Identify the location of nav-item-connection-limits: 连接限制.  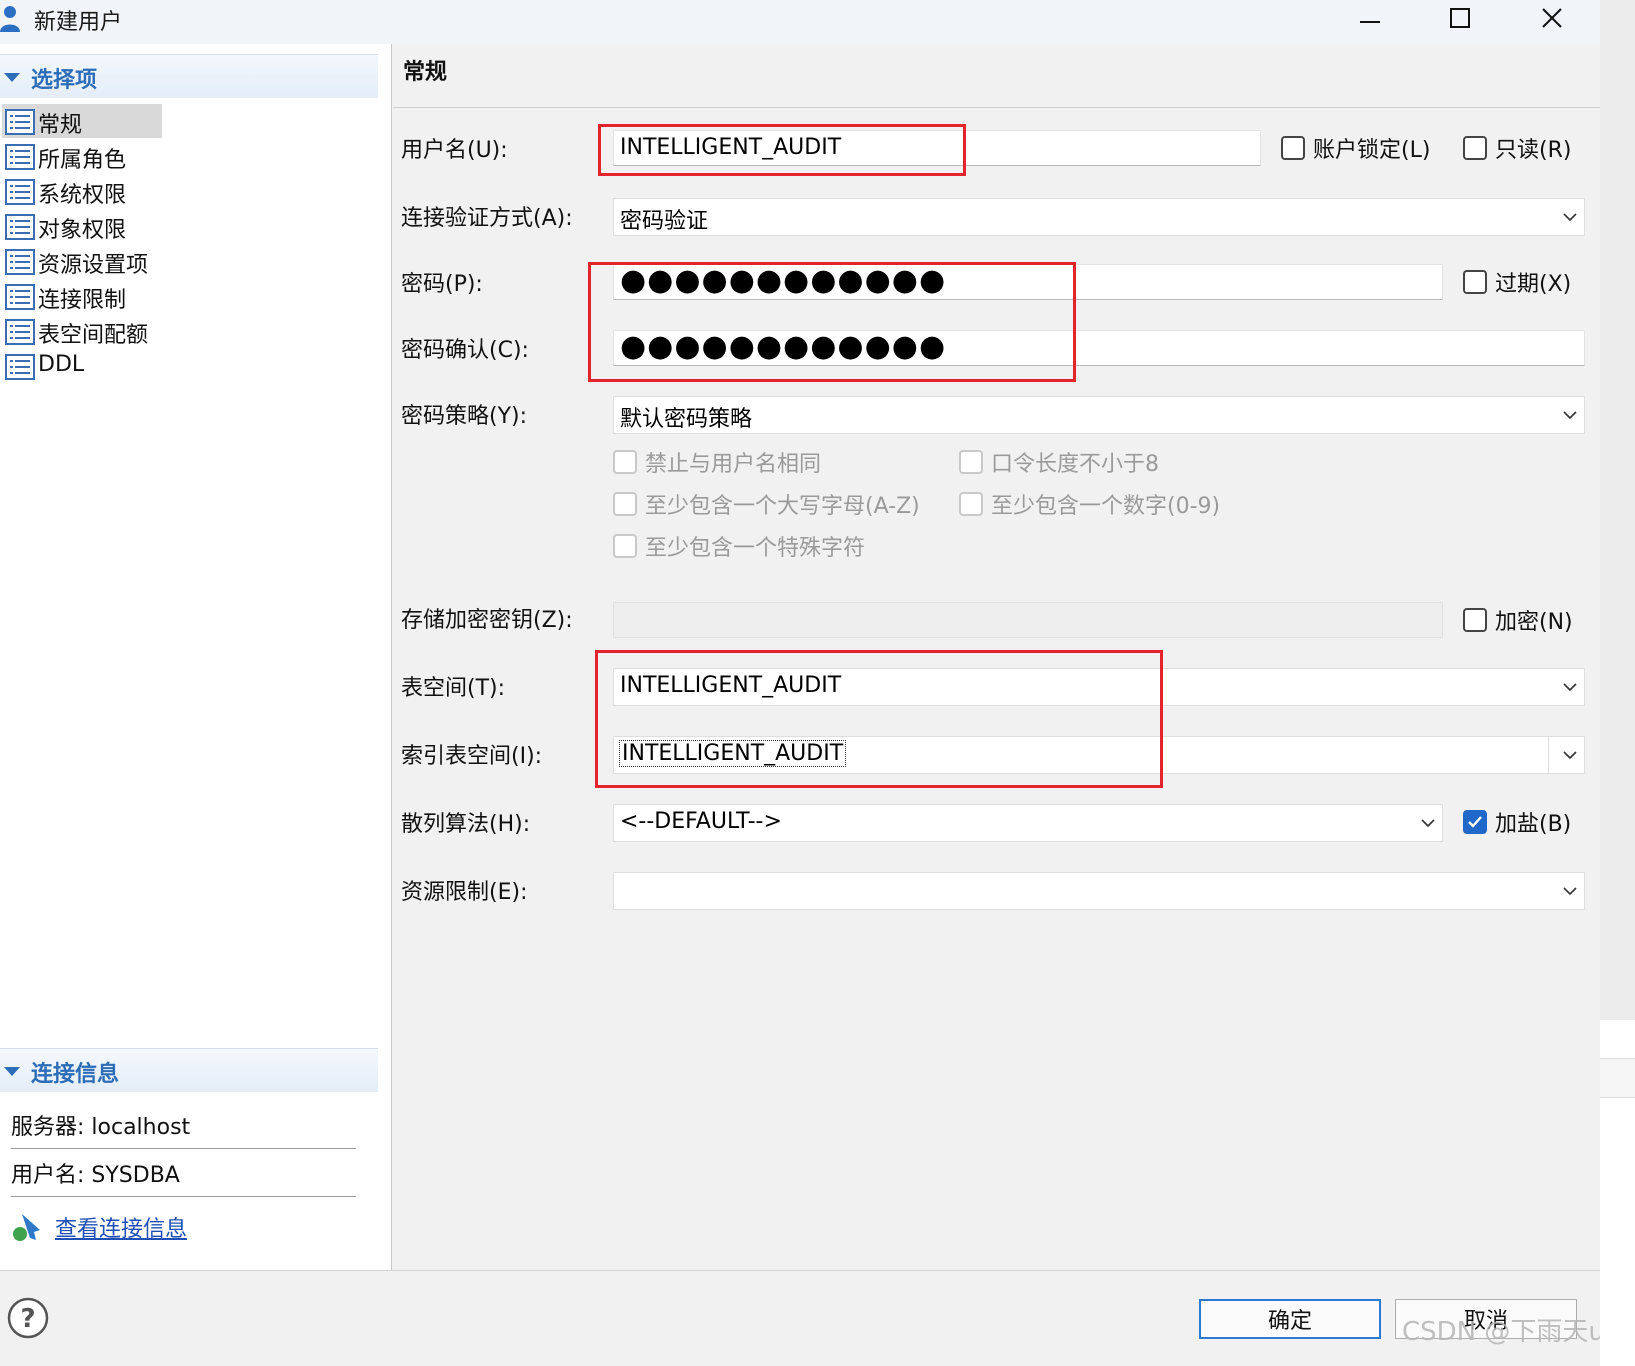
(189, 296).